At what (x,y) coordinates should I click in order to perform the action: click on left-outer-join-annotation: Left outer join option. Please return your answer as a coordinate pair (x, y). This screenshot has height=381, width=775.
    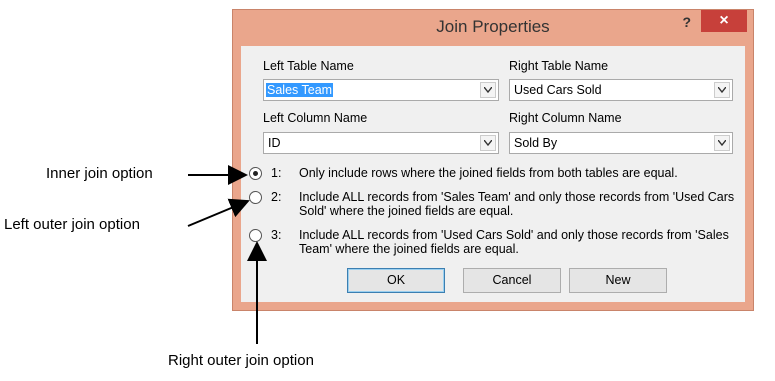
    Looking at the image, I should click on (72, 224).